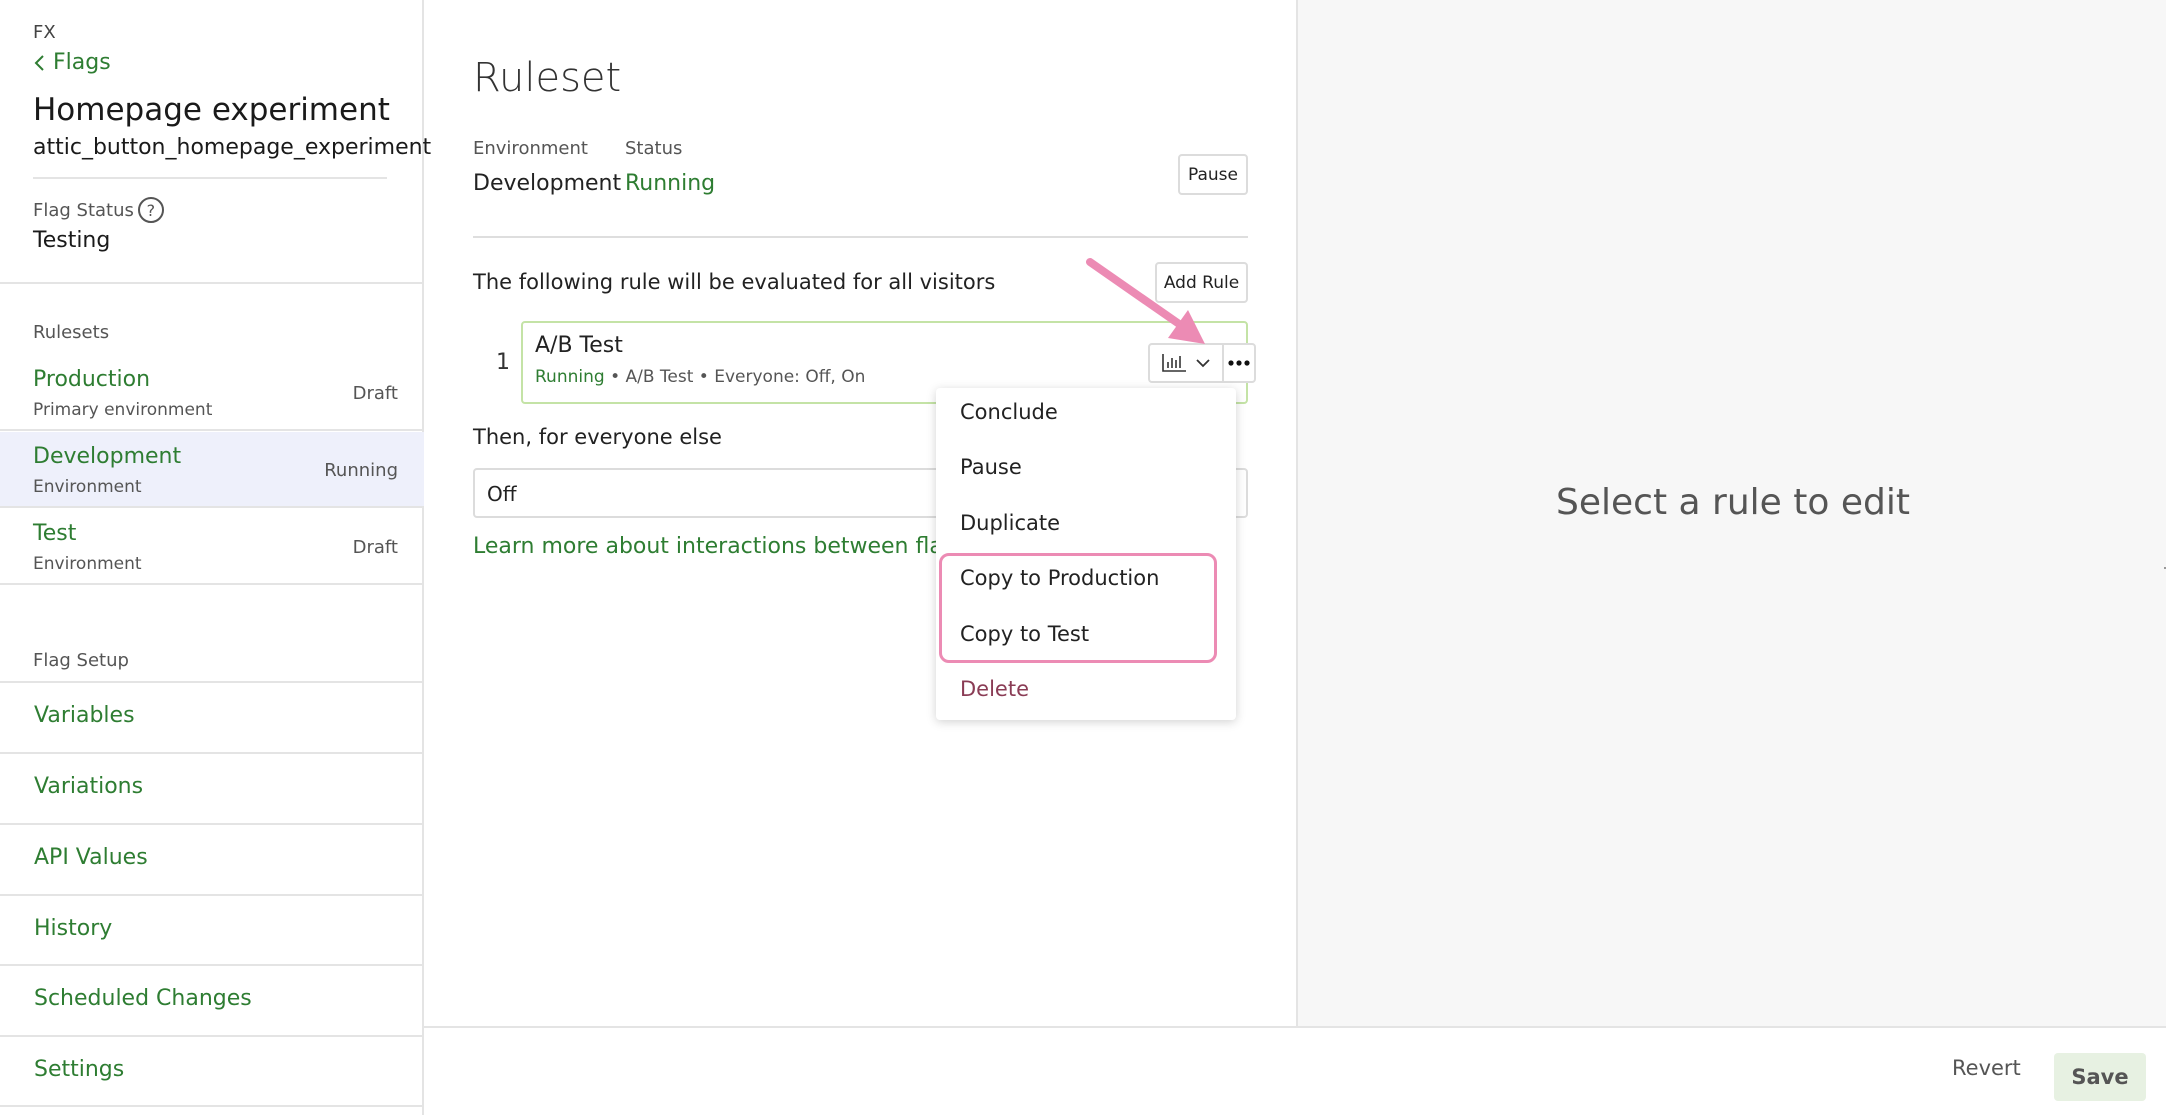  I want to click on brand-label: FX, so click(44, 32).